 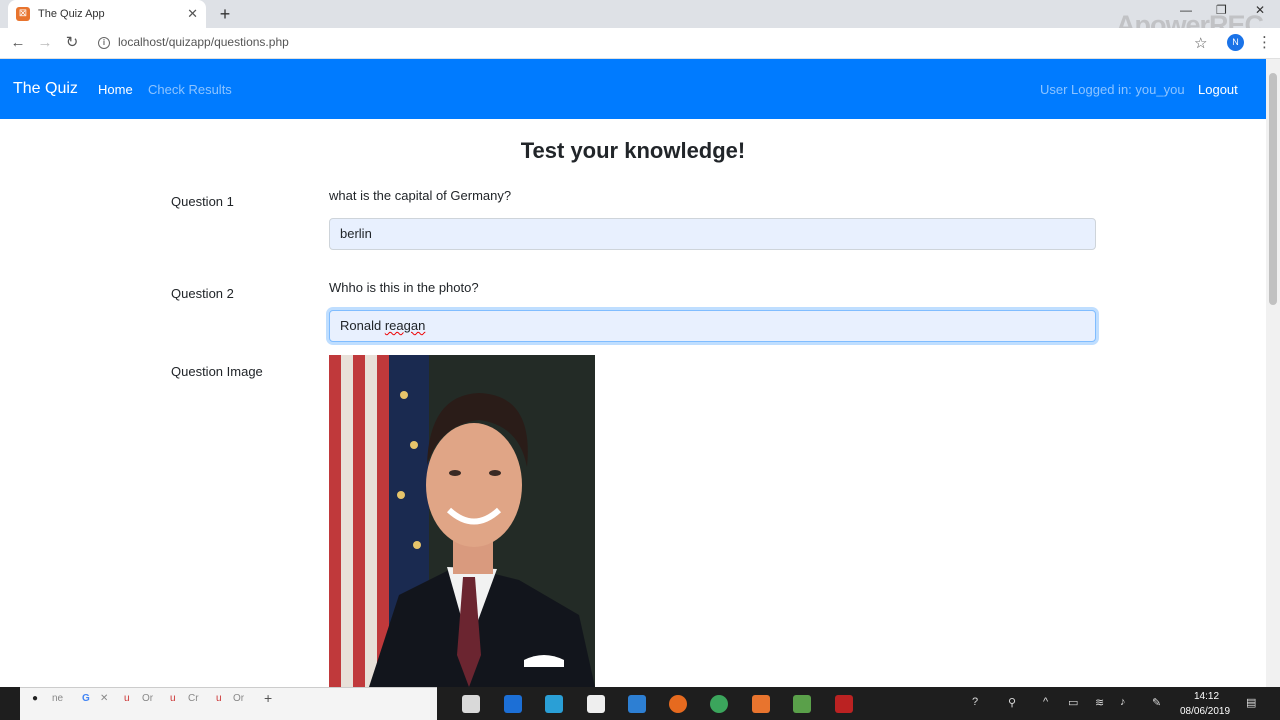 What do you see at coordinates (1200, 43) in the screenshot?
I see `bookmark-star-icon: ☆` at bounding box center [1200, 43].